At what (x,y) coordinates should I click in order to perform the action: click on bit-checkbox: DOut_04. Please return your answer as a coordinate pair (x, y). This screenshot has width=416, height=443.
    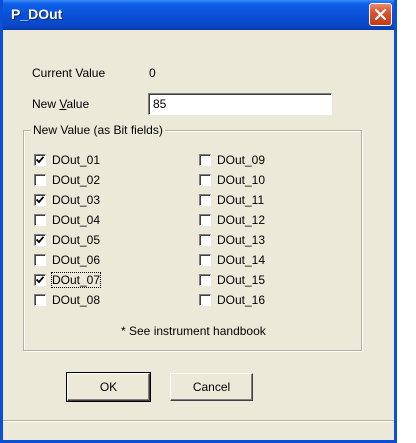
    Looking at the image, I should click on (67, 220).